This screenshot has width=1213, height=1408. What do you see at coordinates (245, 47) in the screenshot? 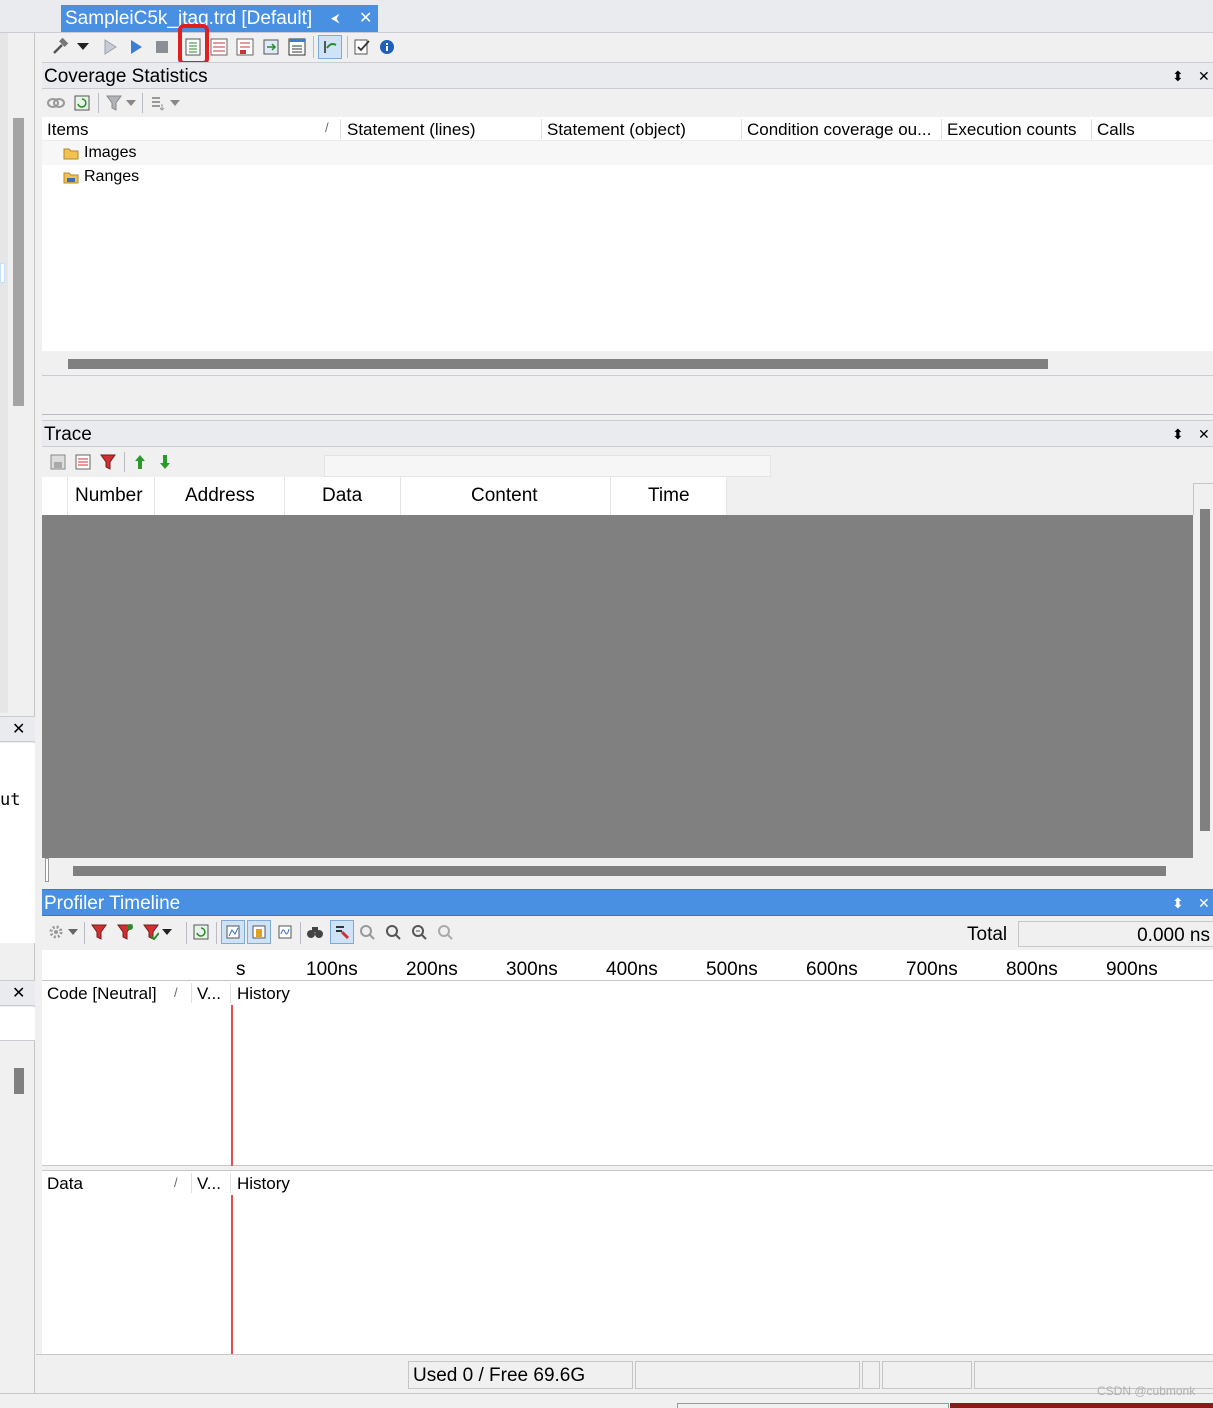
I see `report-icon` at bounding box center [245, 47].